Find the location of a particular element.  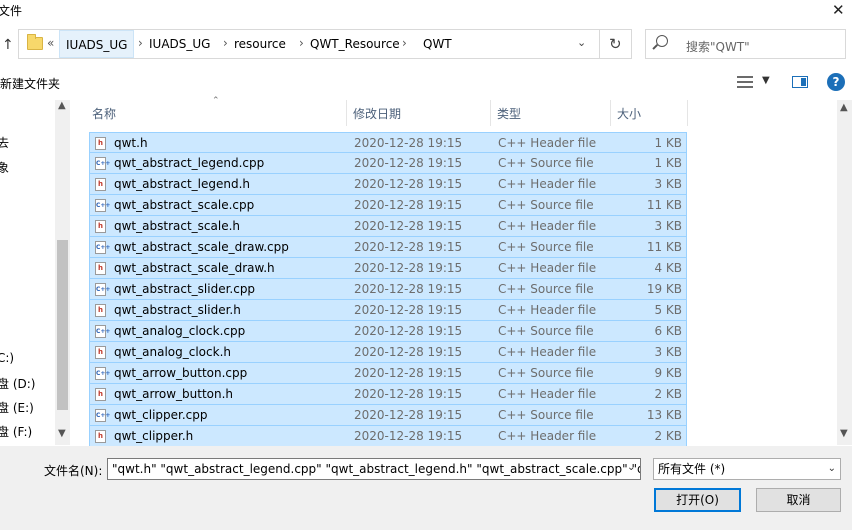

file-type-select: 所有文件 (*) ⌄ is located at coordinates (747, 469).